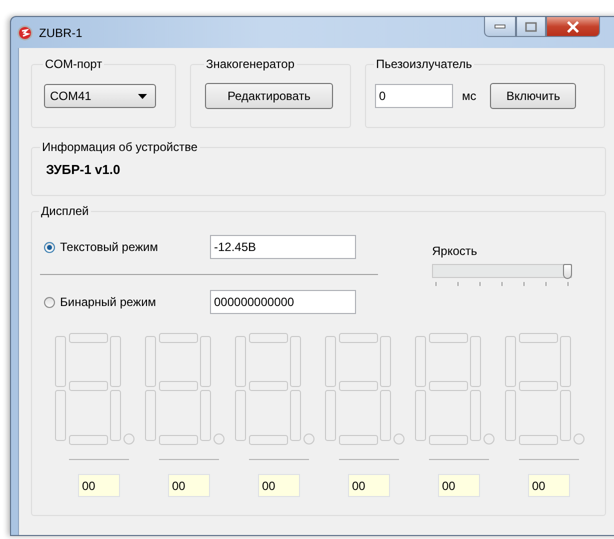 The height and width of the screenshot is (539, 614). I want to click on unit-label: мс, so click(469, 96).